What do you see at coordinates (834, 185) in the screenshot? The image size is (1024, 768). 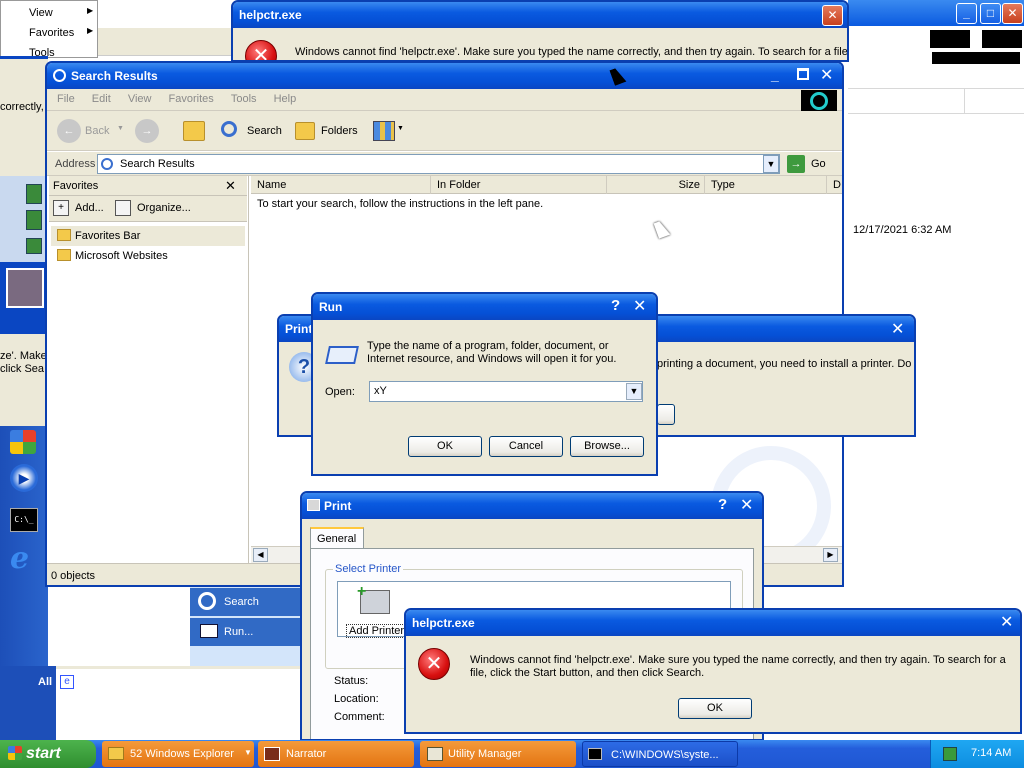 I see `column-date: D` at bounding box center [834, 185].